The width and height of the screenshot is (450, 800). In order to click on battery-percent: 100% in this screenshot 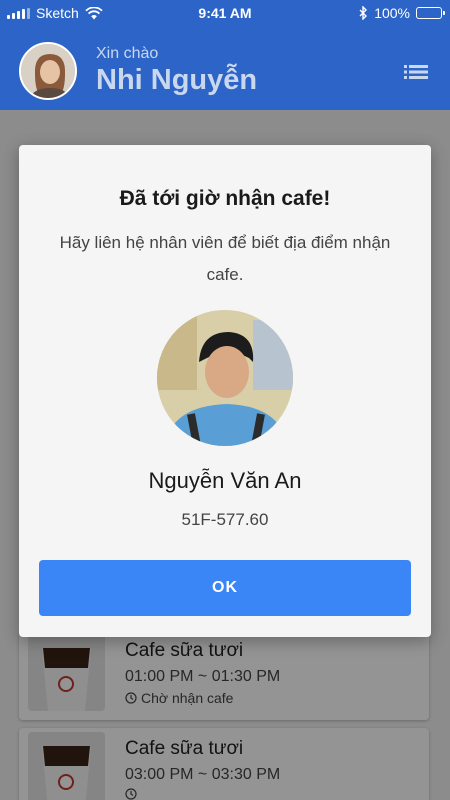, I will do `click(392, 13)`.